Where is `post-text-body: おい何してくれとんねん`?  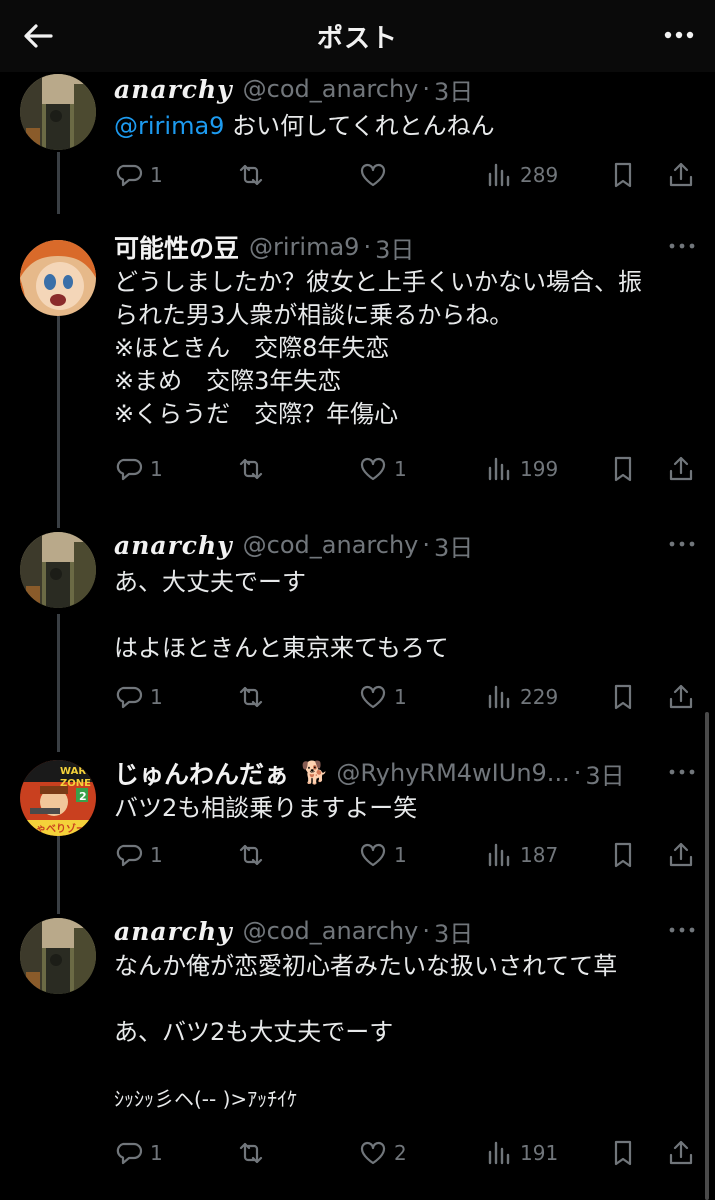
post-text-body: おい何してくれとんねん is located at coordinates (359, 126).